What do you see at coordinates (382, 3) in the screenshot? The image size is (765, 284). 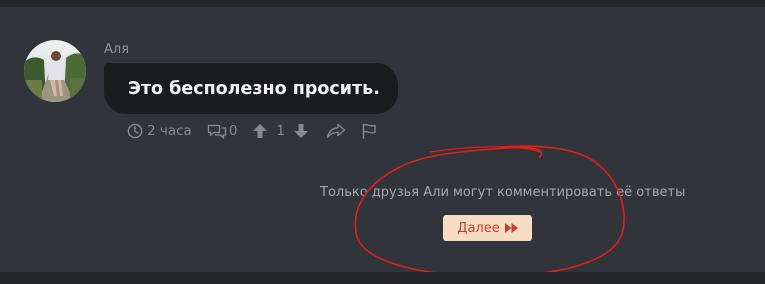 I see `top-divider` at bounding box center [382, 3].